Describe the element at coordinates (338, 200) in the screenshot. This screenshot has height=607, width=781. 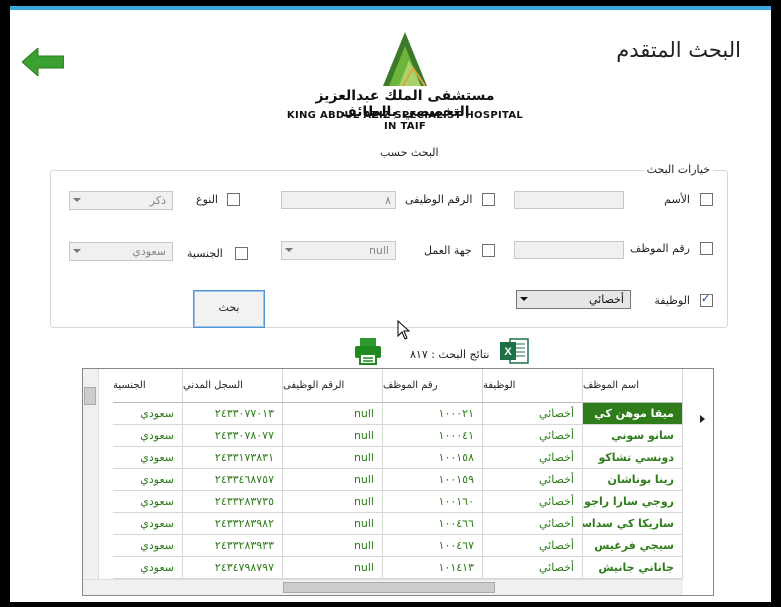
I see `job-id-input: ٨` at that location.